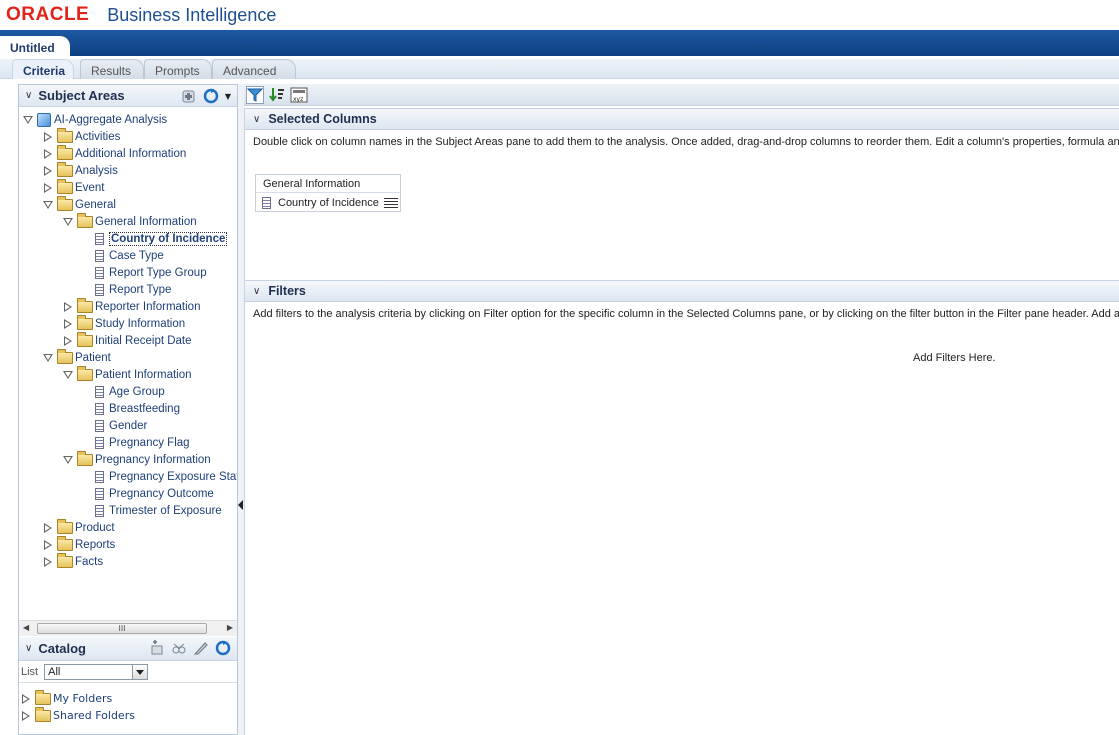  I want to click on tree-node-age-group: Age Group, so click(130, 391).